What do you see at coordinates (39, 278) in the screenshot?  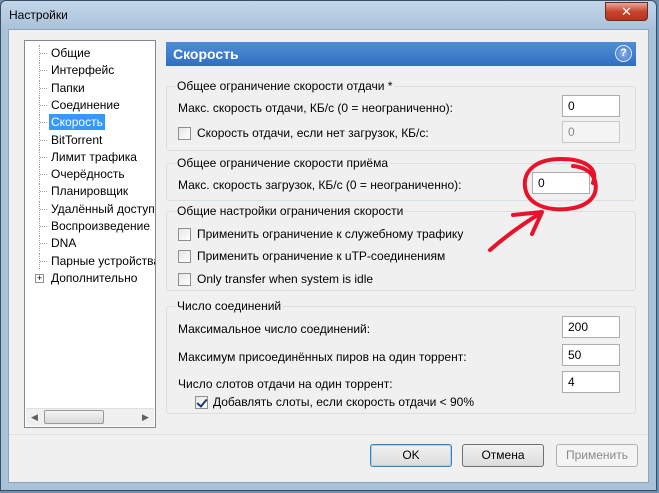 I see `expand-plus-icon: +` at bounding box center [39, 278].